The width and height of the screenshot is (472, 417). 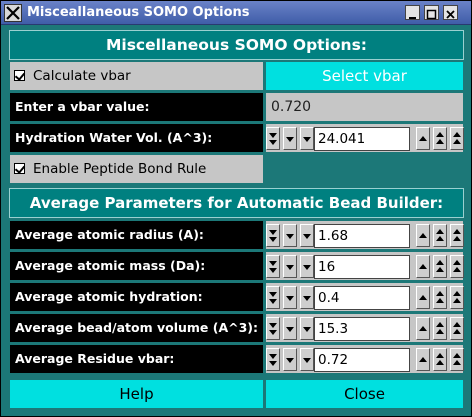 What do you see at coordinates (364, 107) in the screenshot?
I see `vbar-value-field: 0.720` at bounding box center [364, 107].